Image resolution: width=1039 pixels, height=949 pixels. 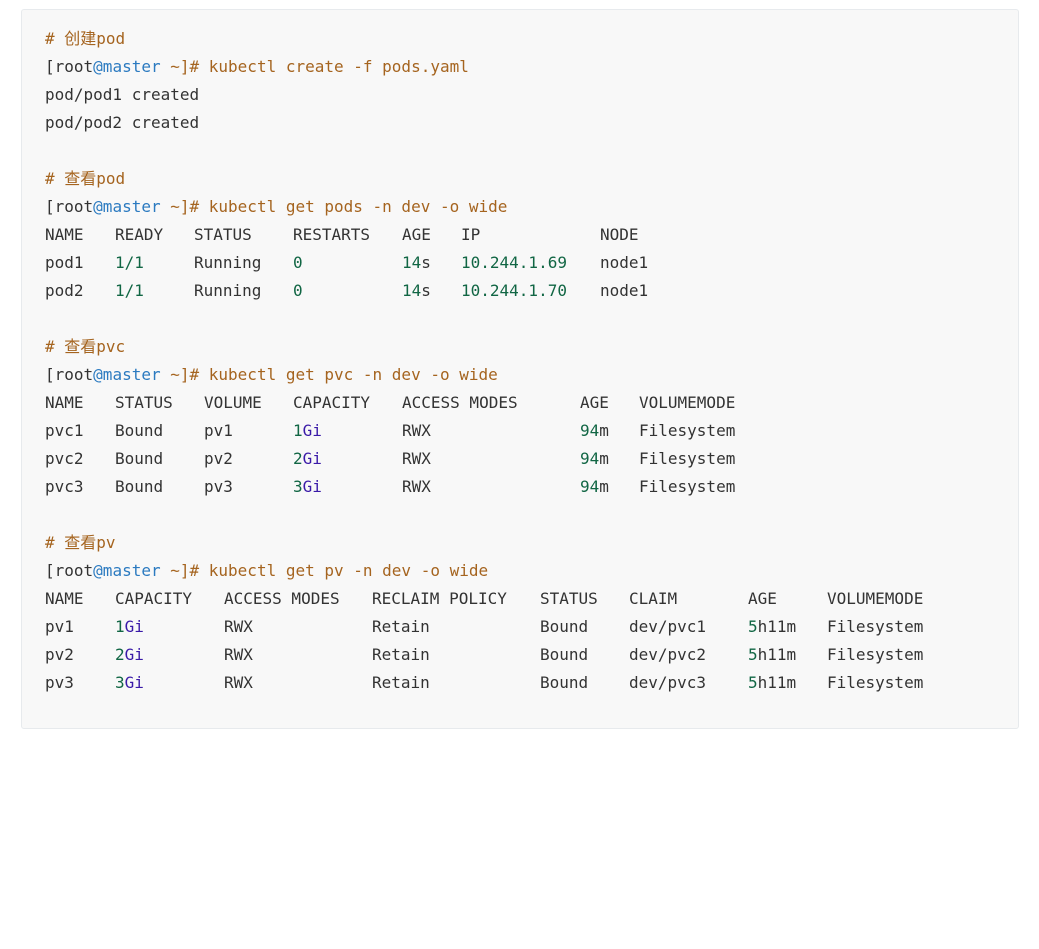 I want to click on command-text: kubectl get pods -n dev -o wide, so click(x=353, y=206).